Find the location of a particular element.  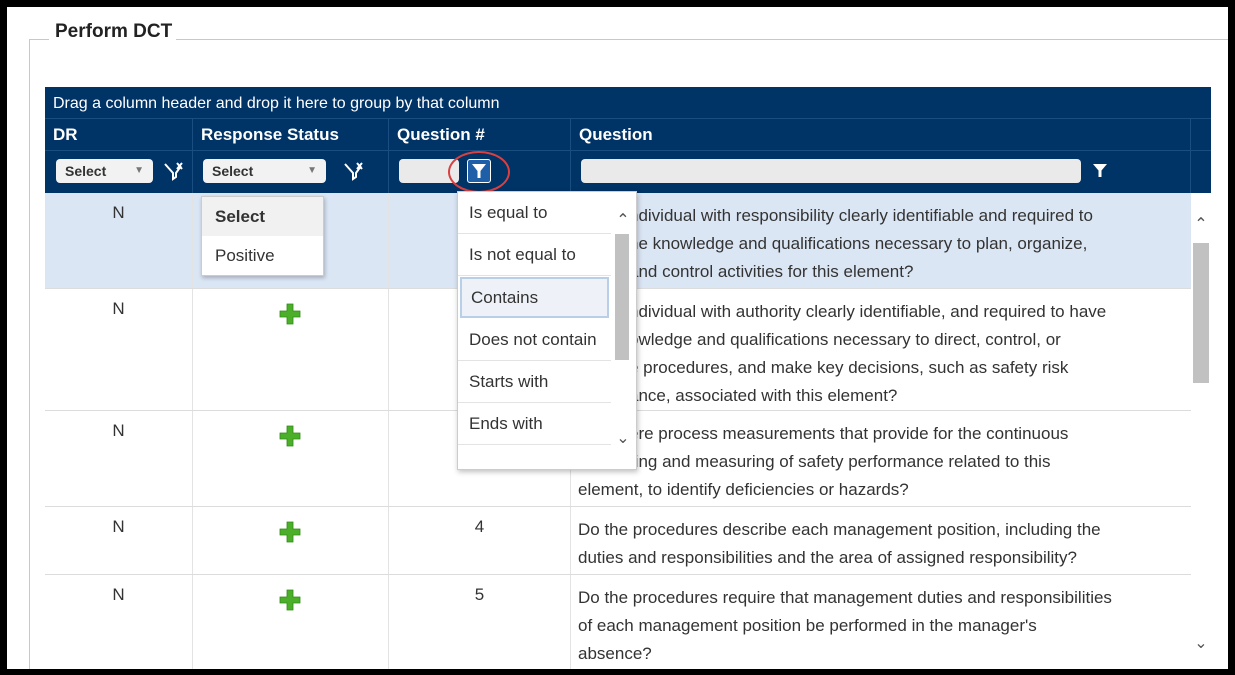

column-header-question-number: Question # is located at coordinates (480, 134).